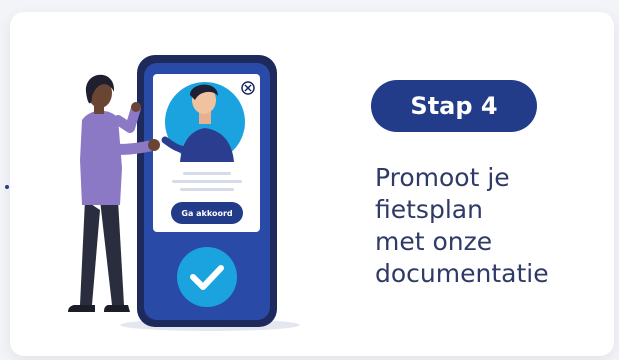 This screenshot has width=619, height=360. I want to click on description-line: Promoot je, so click(442, 177).